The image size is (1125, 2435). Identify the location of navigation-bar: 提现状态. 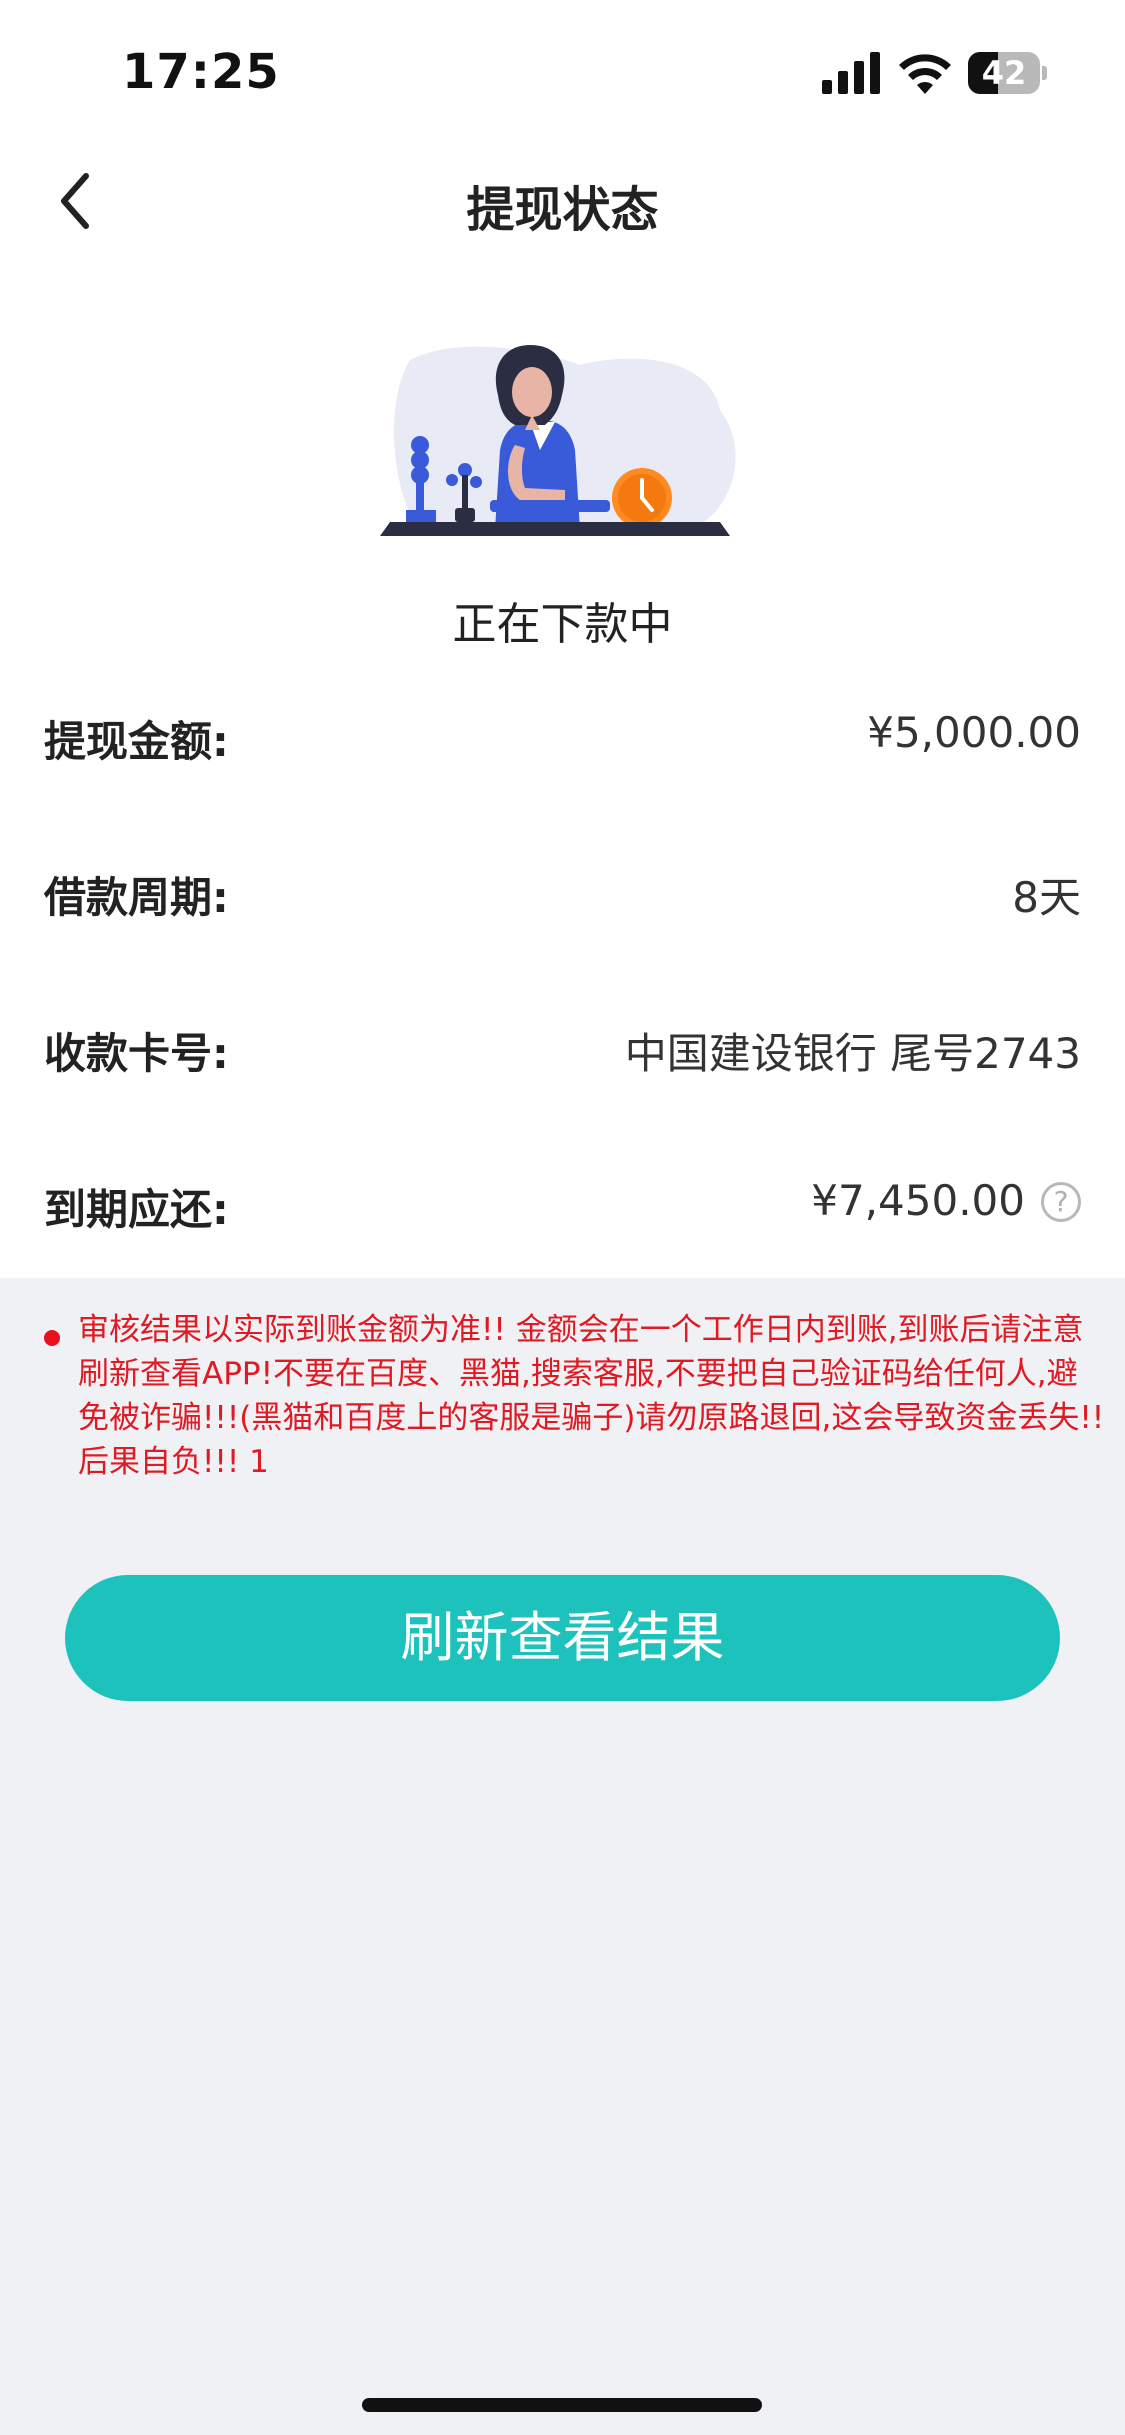
(562, 200).